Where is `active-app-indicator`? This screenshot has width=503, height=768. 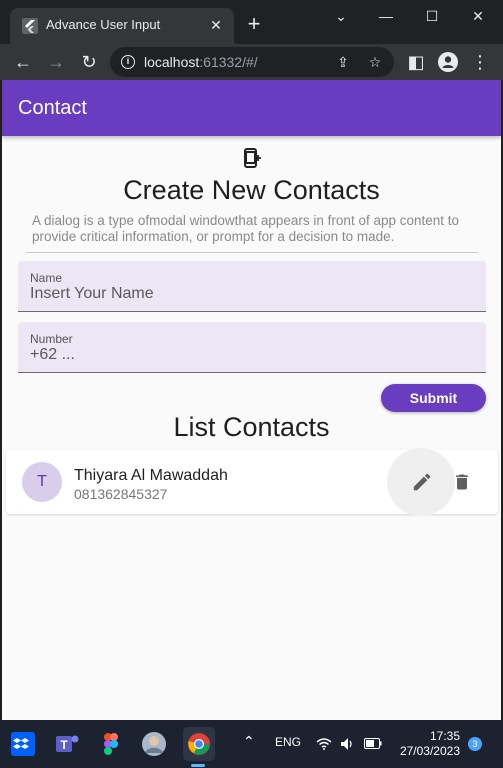 active-app-indicator is located at coordinates (198, 765).